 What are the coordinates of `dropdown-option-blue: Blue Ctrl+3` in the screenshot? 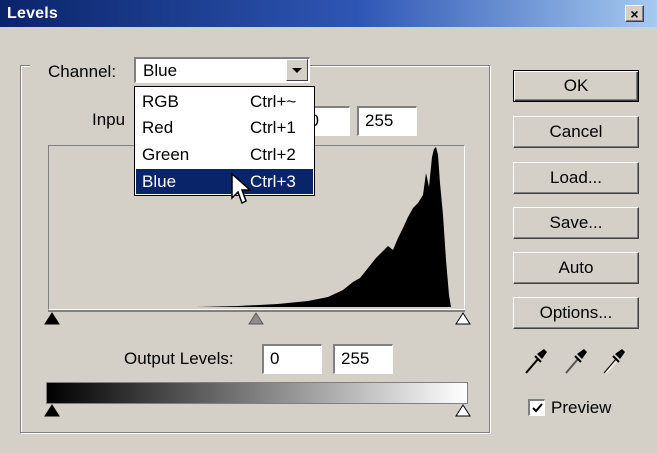 It's located at (224, 181).